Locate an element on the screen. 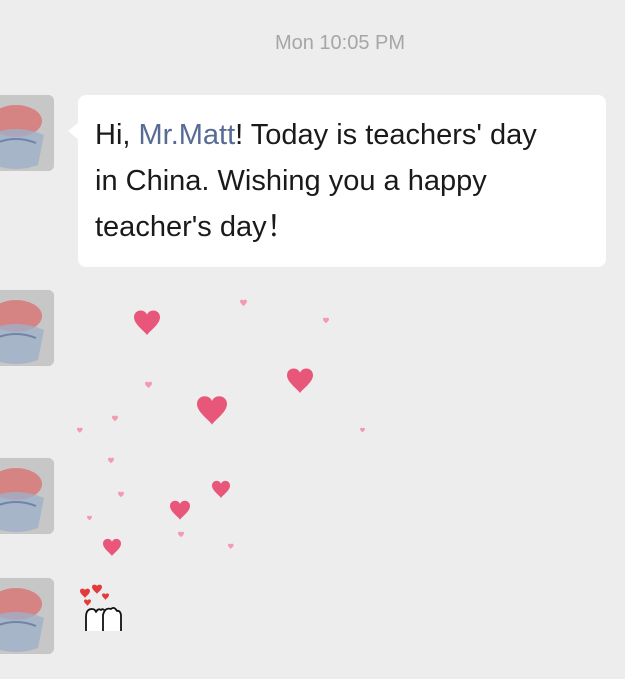 The image size is (625, 679). message-line-3: teacher's day！ is located at coordinates (195, 227).